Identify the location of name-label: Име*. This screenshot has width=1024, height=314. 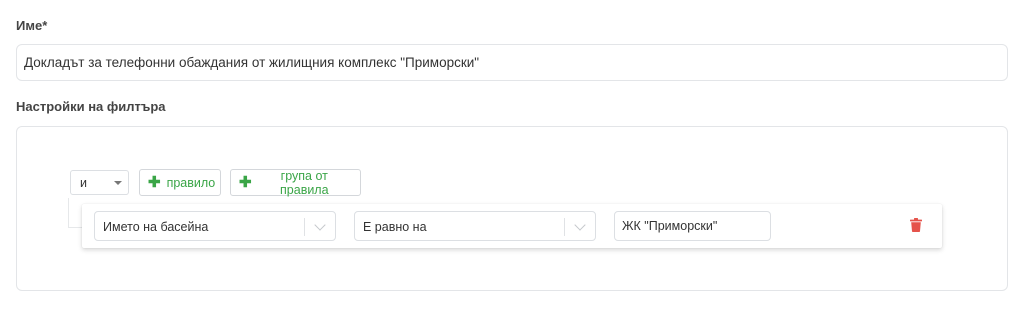
(32, 25).